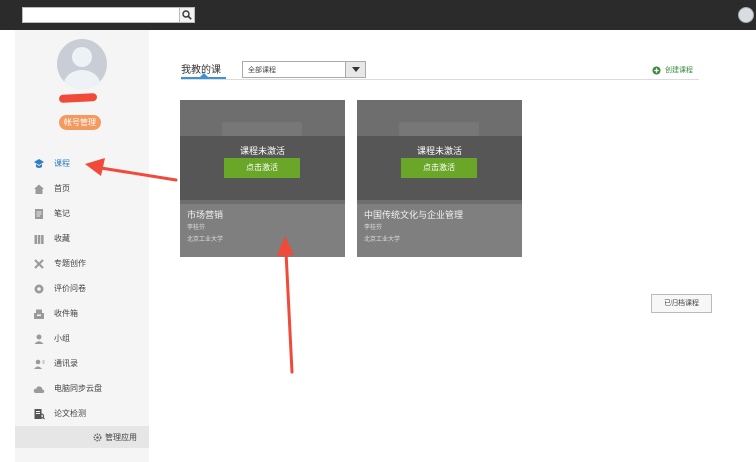 This screenshot has width=756, height=462. I want to click on dropdown-arrow, so click(355, 69).